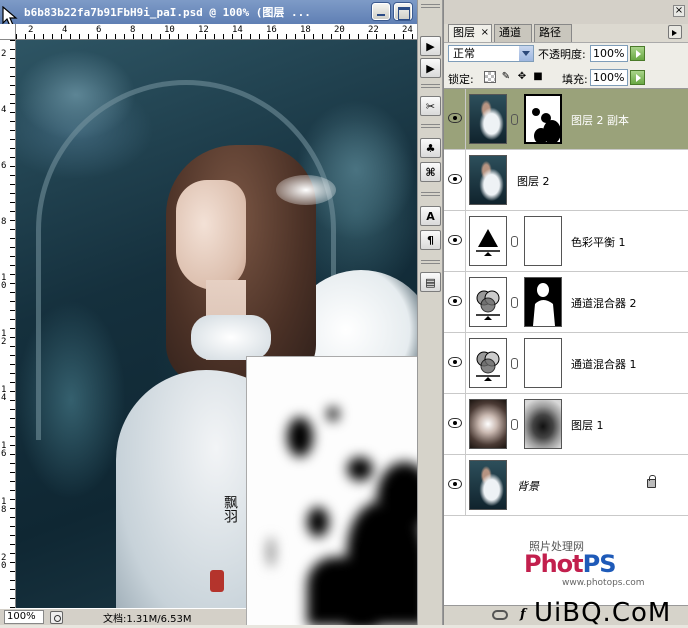 This screenshot has height=628, width=688. What do you see at coordinates (8, 324) in the screenshot?
I see `vertical-ruler: 2 4 6 8 1 0 1 2 1 4 1 6 1 8 2 0` at bounding box center [8, 324].